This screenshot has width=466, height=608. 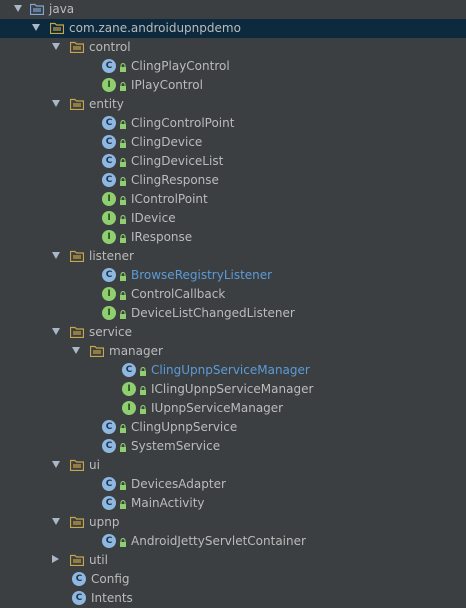 I want to click on tree-item: C BrowseRegistryListener, so click(x=233, y=275).